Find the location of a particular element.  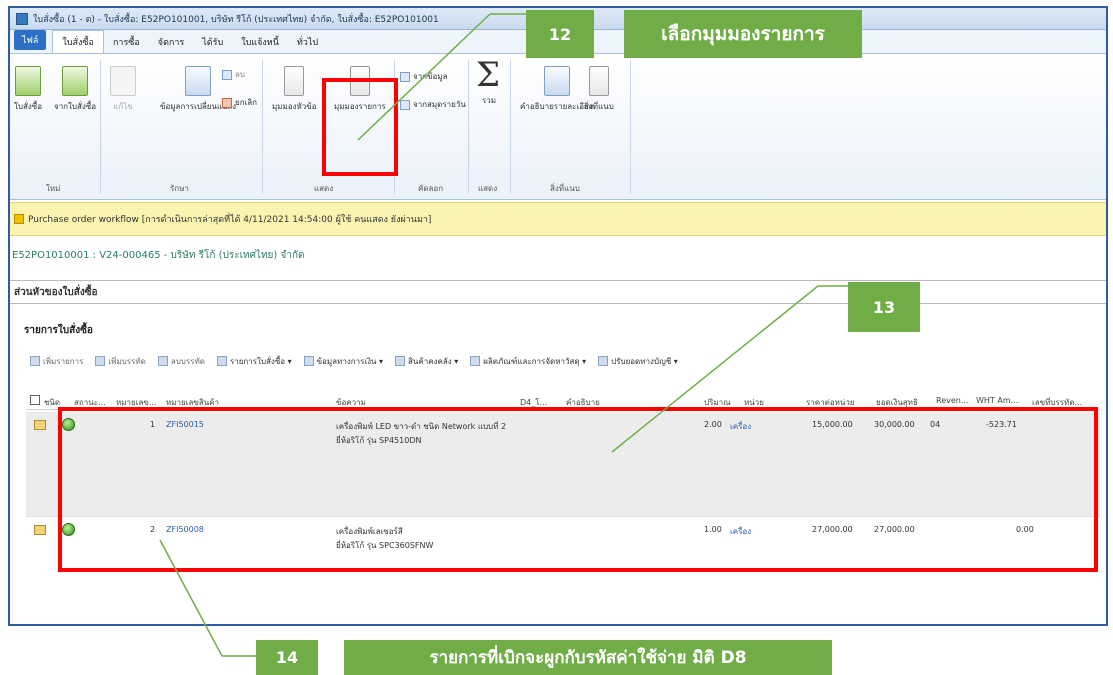

delete-icon is located at coordinates (227, 74).